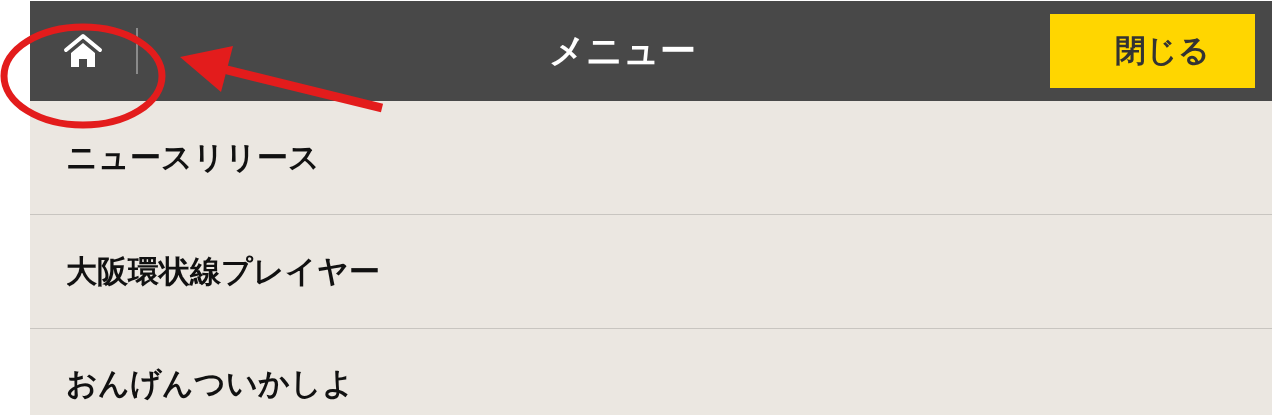  Describe the element at coordinates (1152, 51) in the screenshot. I see `close-button: 閉じる` at that location.